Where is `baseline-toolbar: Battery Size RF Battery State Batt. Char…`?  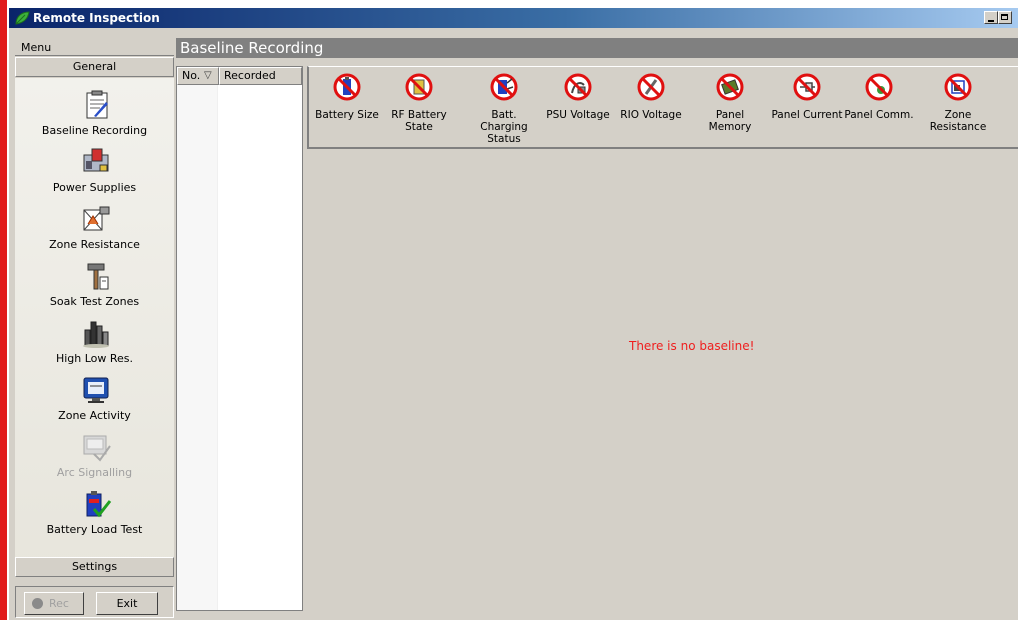 baseline-toolbar: Battery Size RF Battery State Batt. Char… is located at coordinates (662, 107).